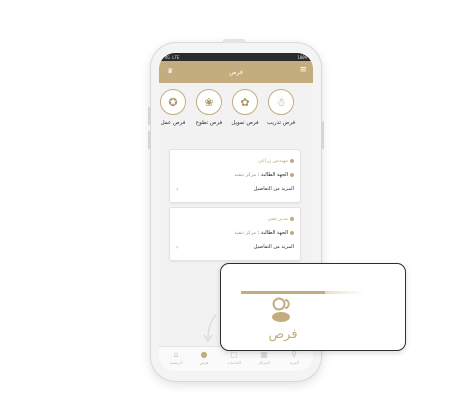 The image size is (468, 418). I want to click on app-bar: ♛ فرص ≡, so click(236, 72).